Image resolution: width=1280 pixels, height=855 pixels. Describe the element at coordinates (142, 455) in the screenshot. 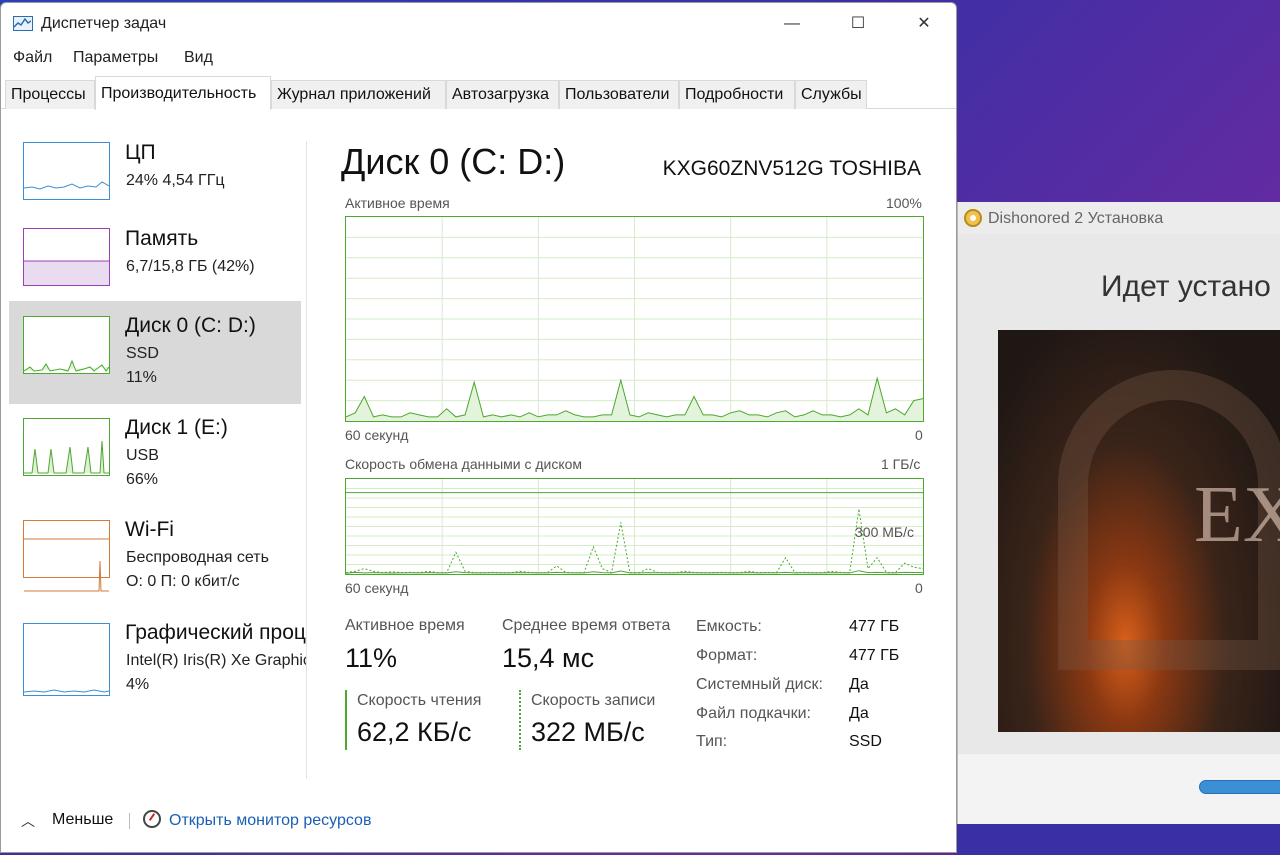

I see `sidebar-item-type: USB` at that location.